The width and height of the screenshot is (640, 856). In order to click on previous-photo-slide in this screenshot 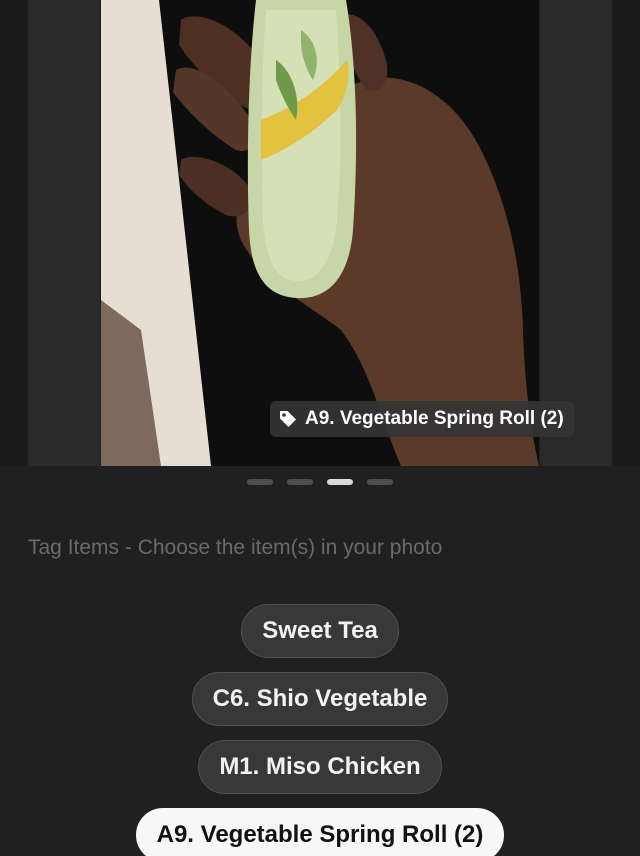, I will do `click(64, 233)`.